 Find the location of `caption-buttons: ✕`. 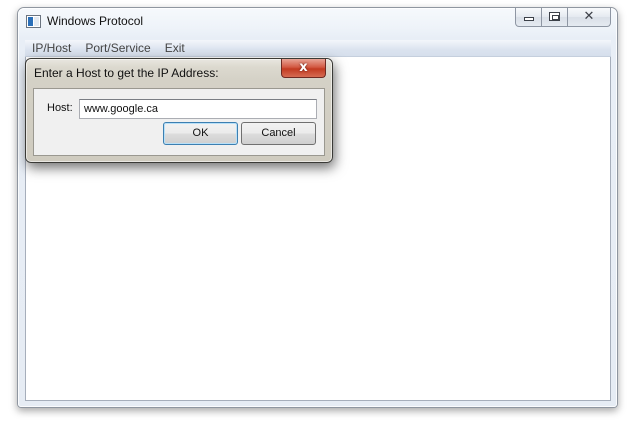

caption-buttons: ✕ is located at coordinates (563, 17).